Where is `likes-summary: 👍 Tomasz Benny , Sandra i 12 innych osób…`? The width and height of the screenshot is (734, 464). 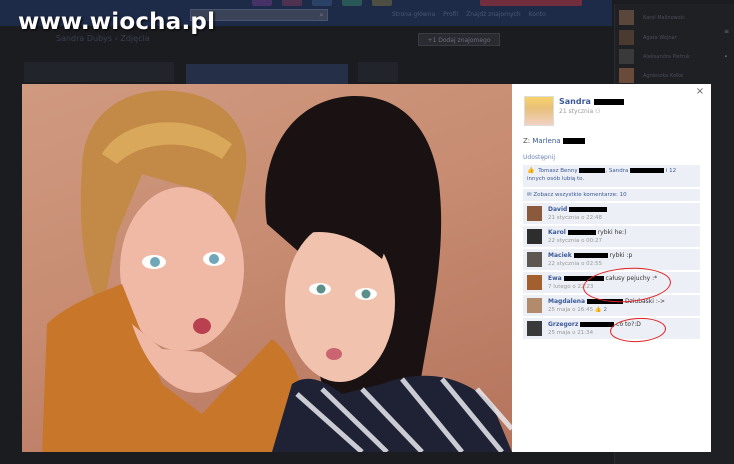 likes-summary: 👍 Tomasz Benny , Sandra i 12 innych osób… is located at coordinates (611, 176).